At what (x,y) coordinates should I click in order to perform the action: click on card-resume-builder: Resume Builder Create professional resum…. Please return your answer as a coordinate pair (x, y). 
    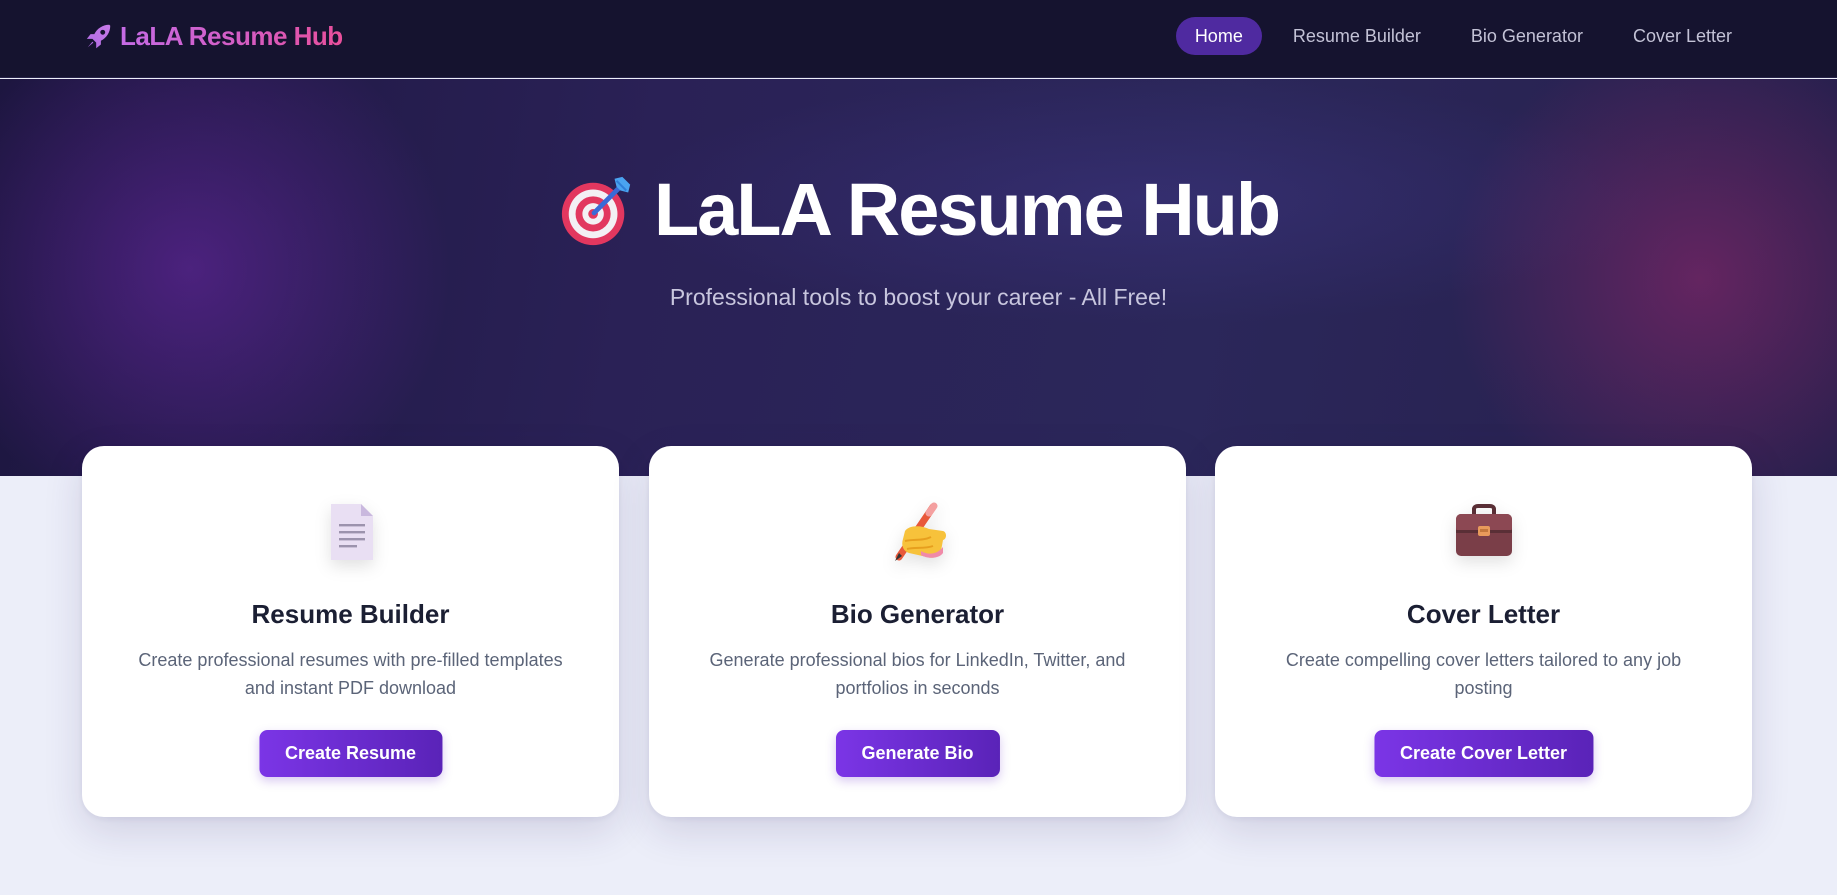
    Looking at the image, I should click on (350, 631).